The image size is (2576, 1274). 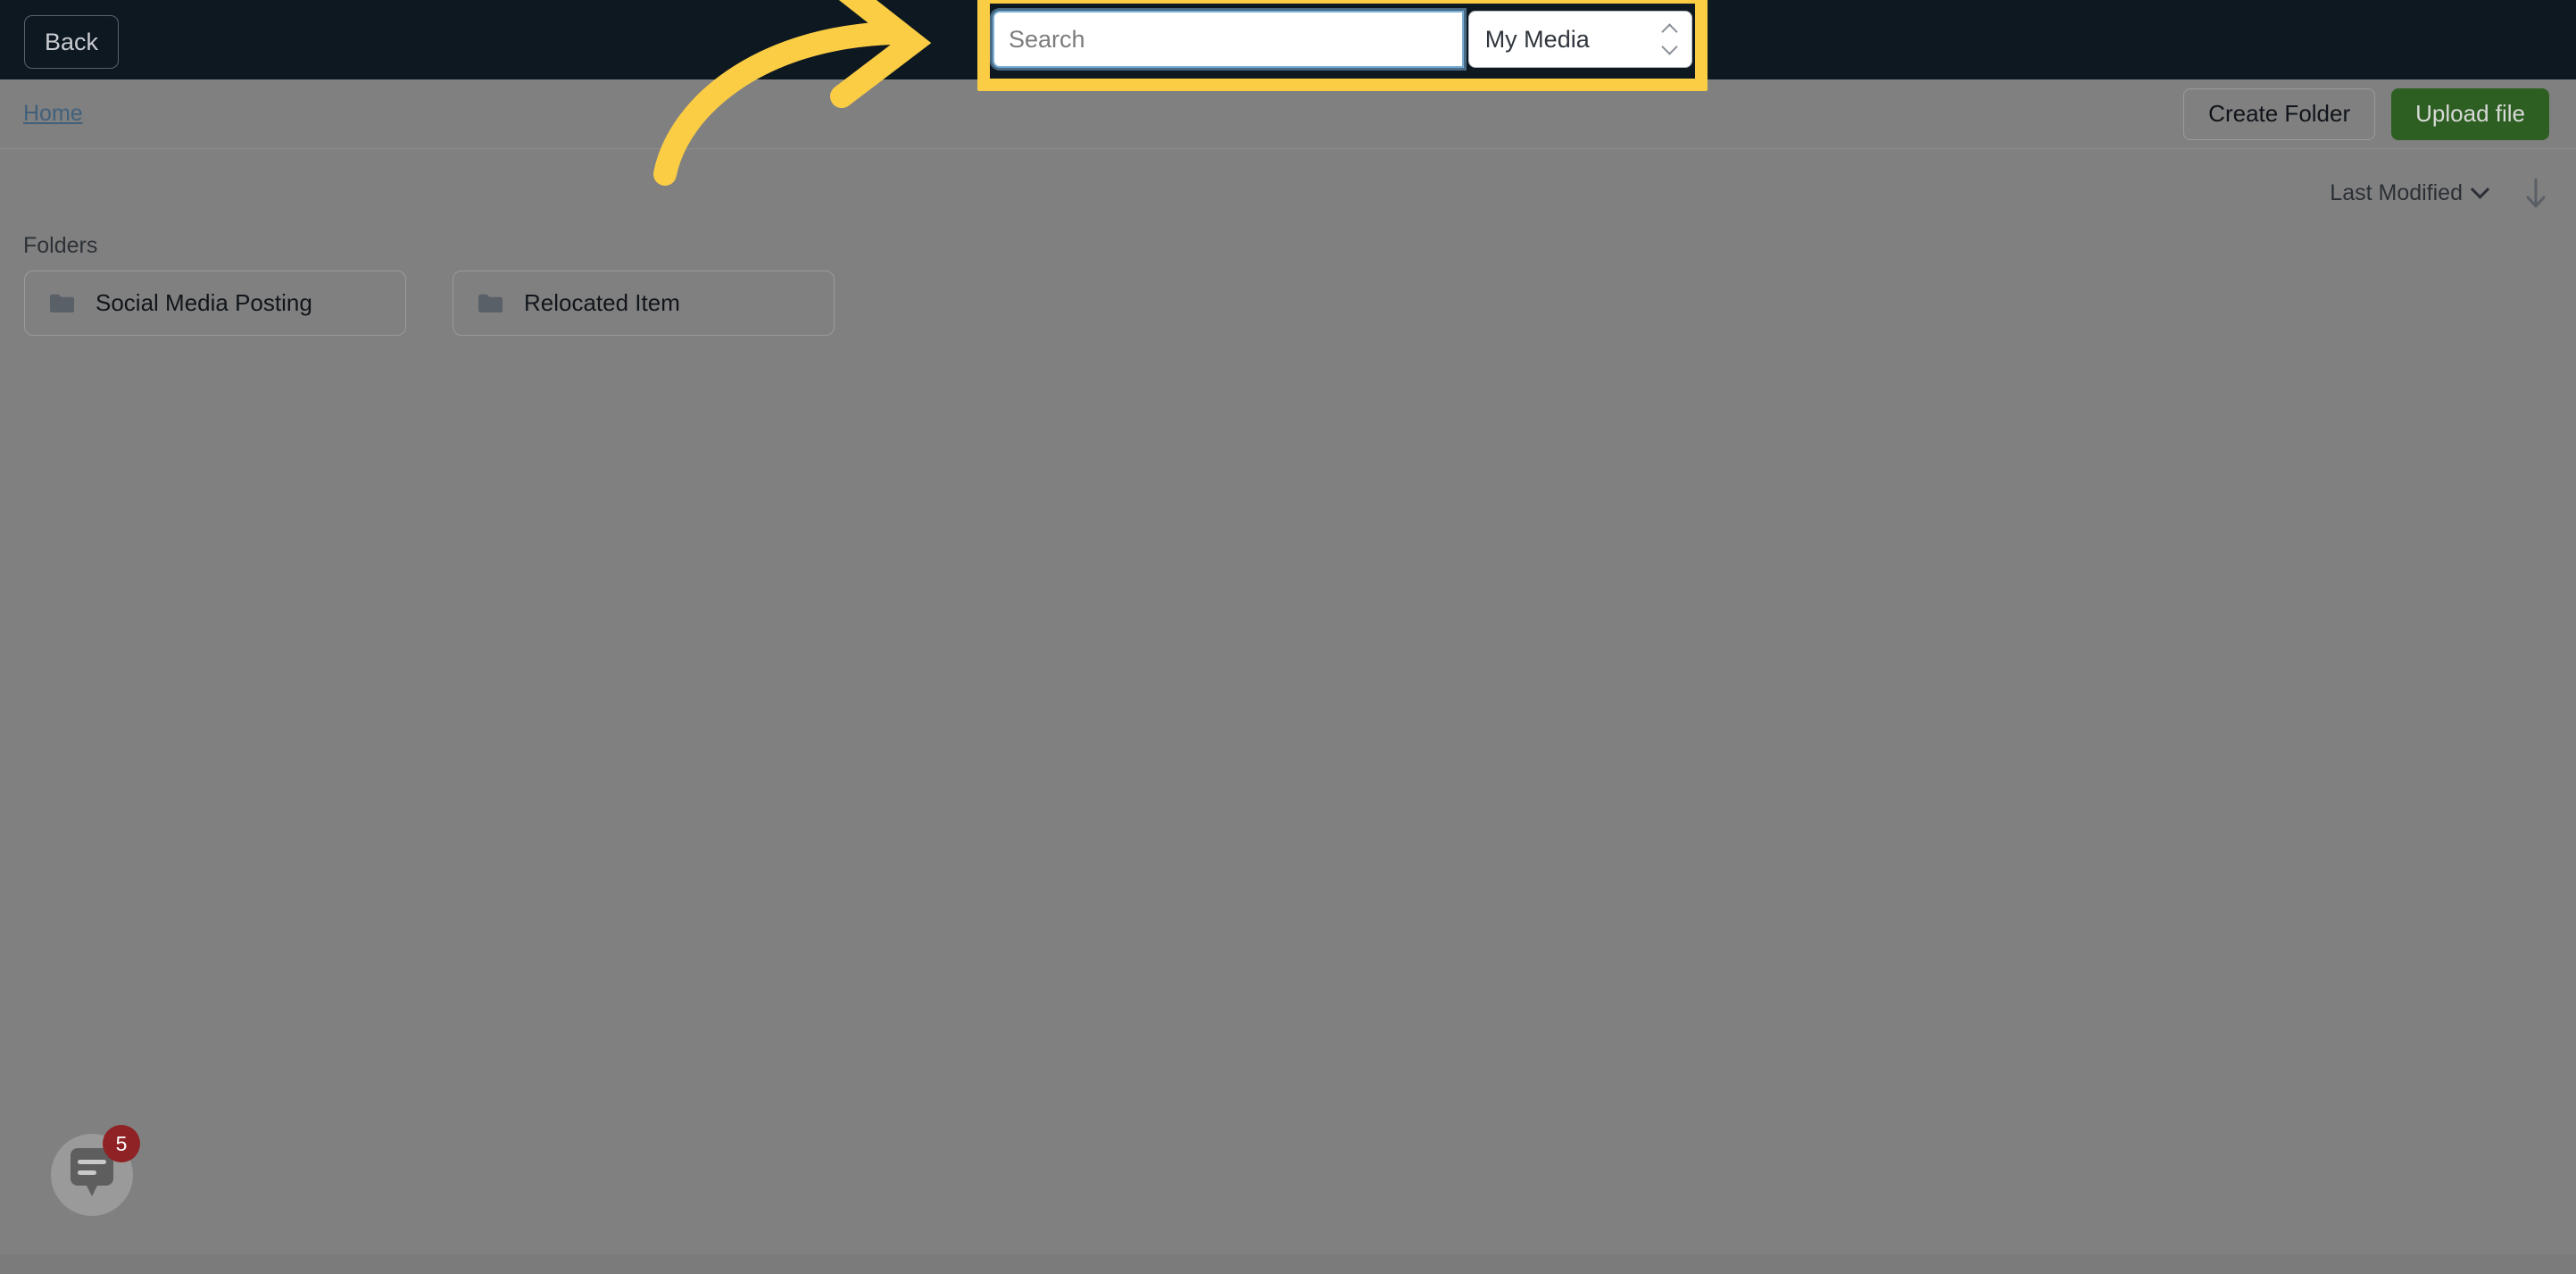 What do you see at coordinates (72, 42) in the screenshot?
I see `back-button: Back` at bounding box center [72, 42].